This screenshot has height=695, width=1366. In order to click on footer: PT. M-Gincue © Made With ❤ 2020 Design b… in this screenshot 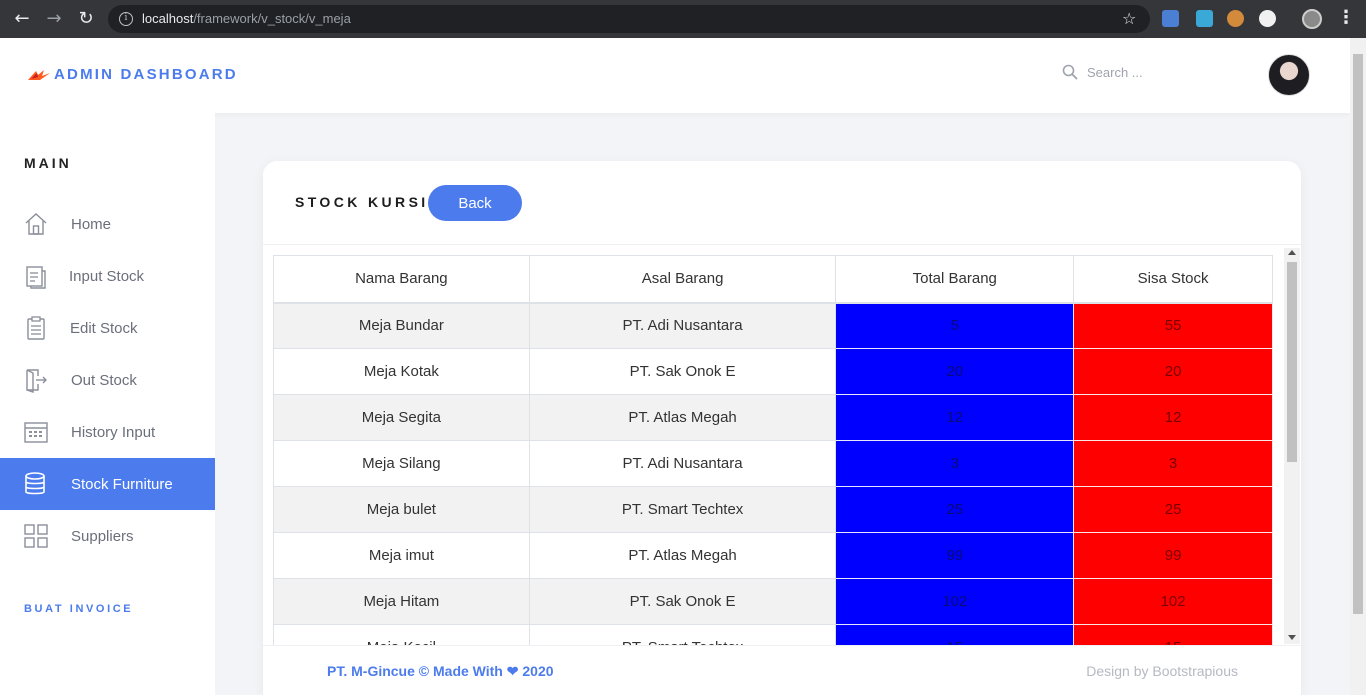, I will do `click(782, 670)`.